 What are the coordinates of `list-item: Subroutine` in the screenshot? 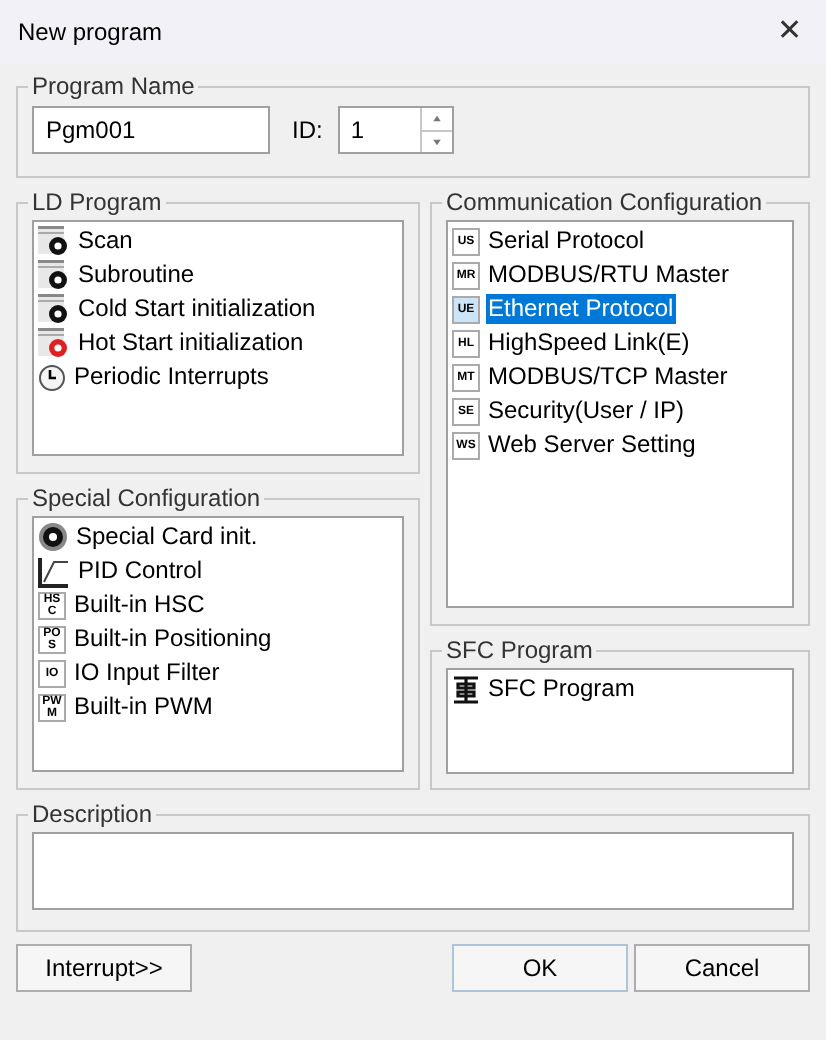 It's located at (136, 275).